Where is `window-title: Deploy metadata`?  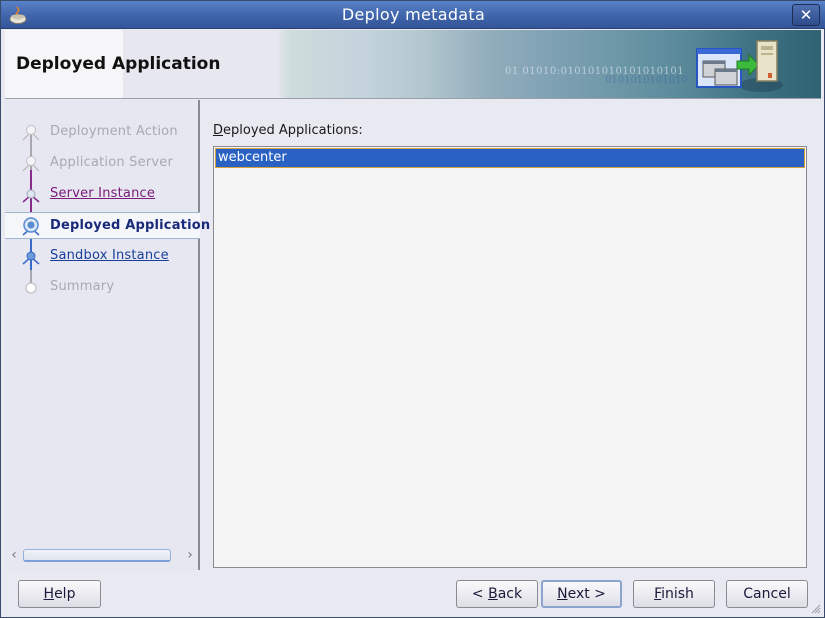
window-title: Deploy metadata is located at coordinates (413, 14).